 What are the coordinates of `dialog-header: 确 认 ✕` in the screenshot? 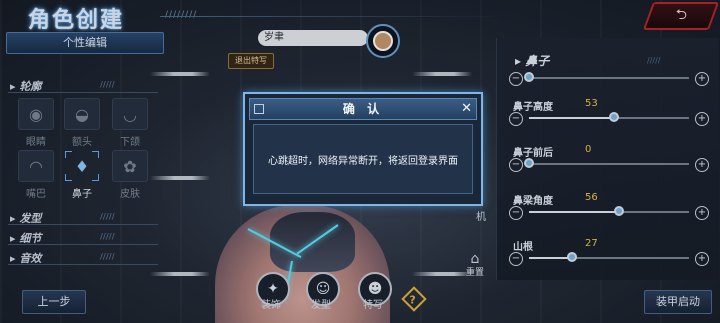 It's located at (363, 109).